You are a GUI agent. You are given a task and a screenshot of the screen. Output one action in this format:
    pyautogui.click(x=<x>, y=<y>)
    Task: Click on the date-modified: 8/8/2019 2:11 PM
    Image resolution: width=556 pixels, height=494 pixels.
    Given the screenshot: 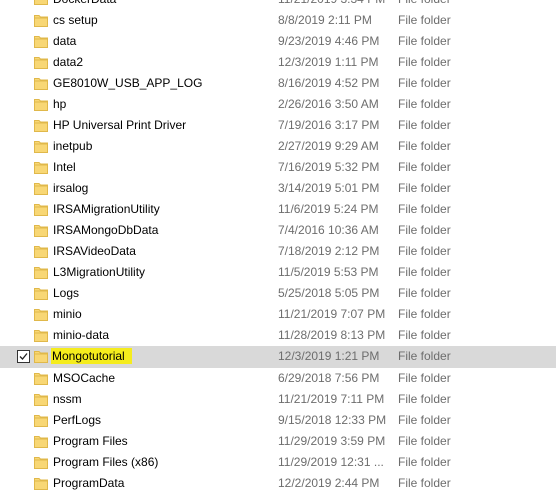 What is the action you would take?
    pyautogui.click(x=325, y=20)
    